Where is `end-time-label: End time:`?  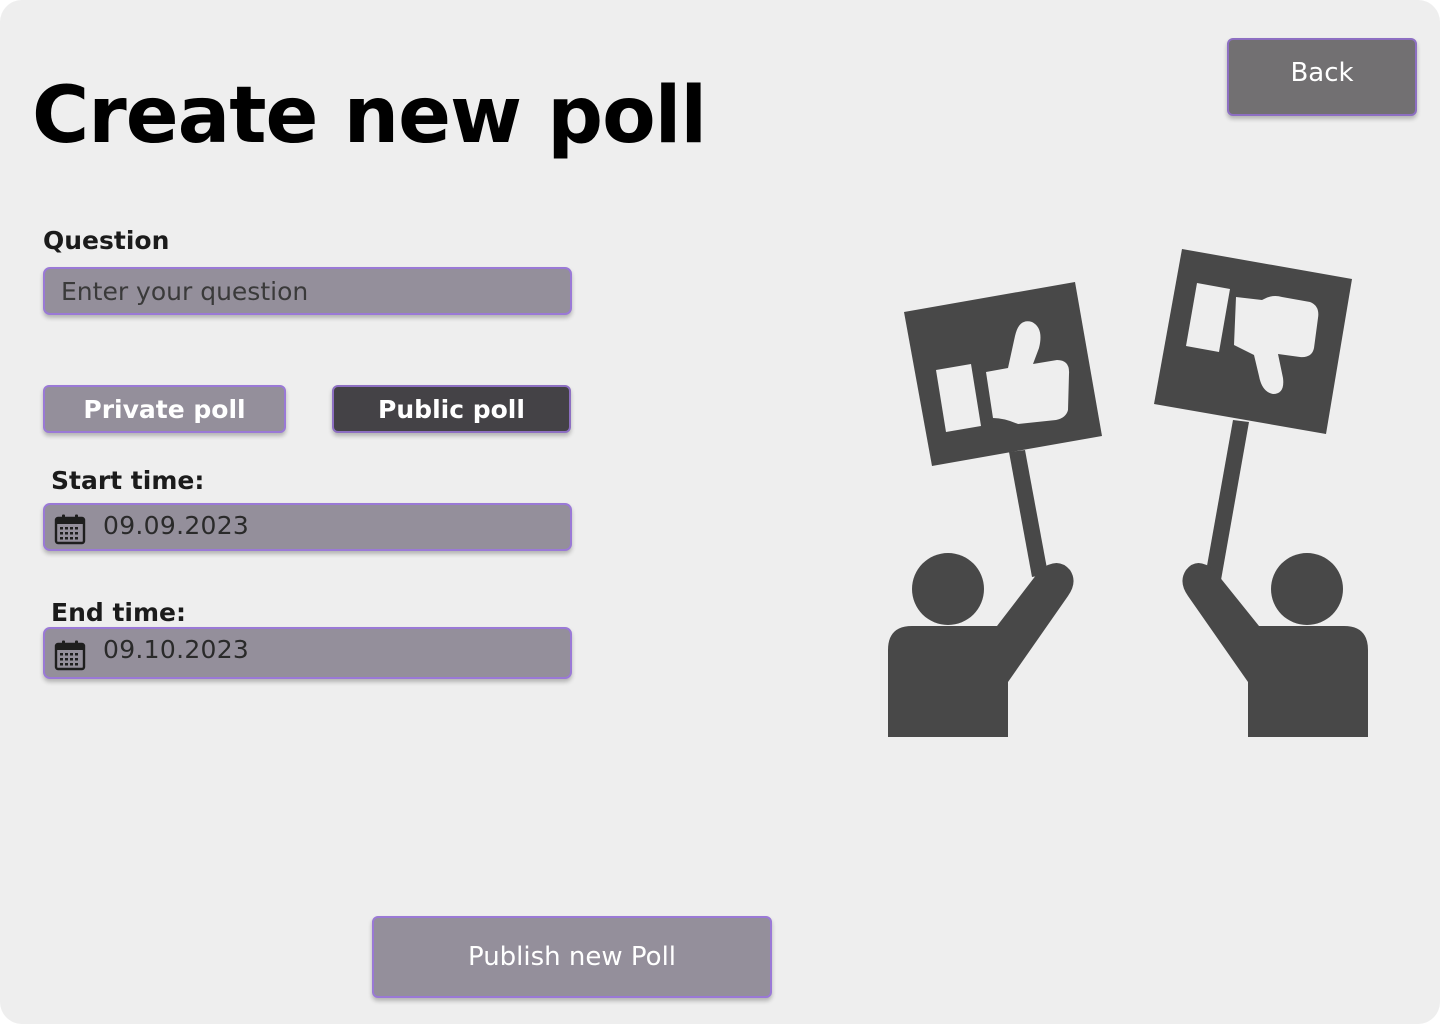
end-time-label: End time: is located at coordinates (118, 612).